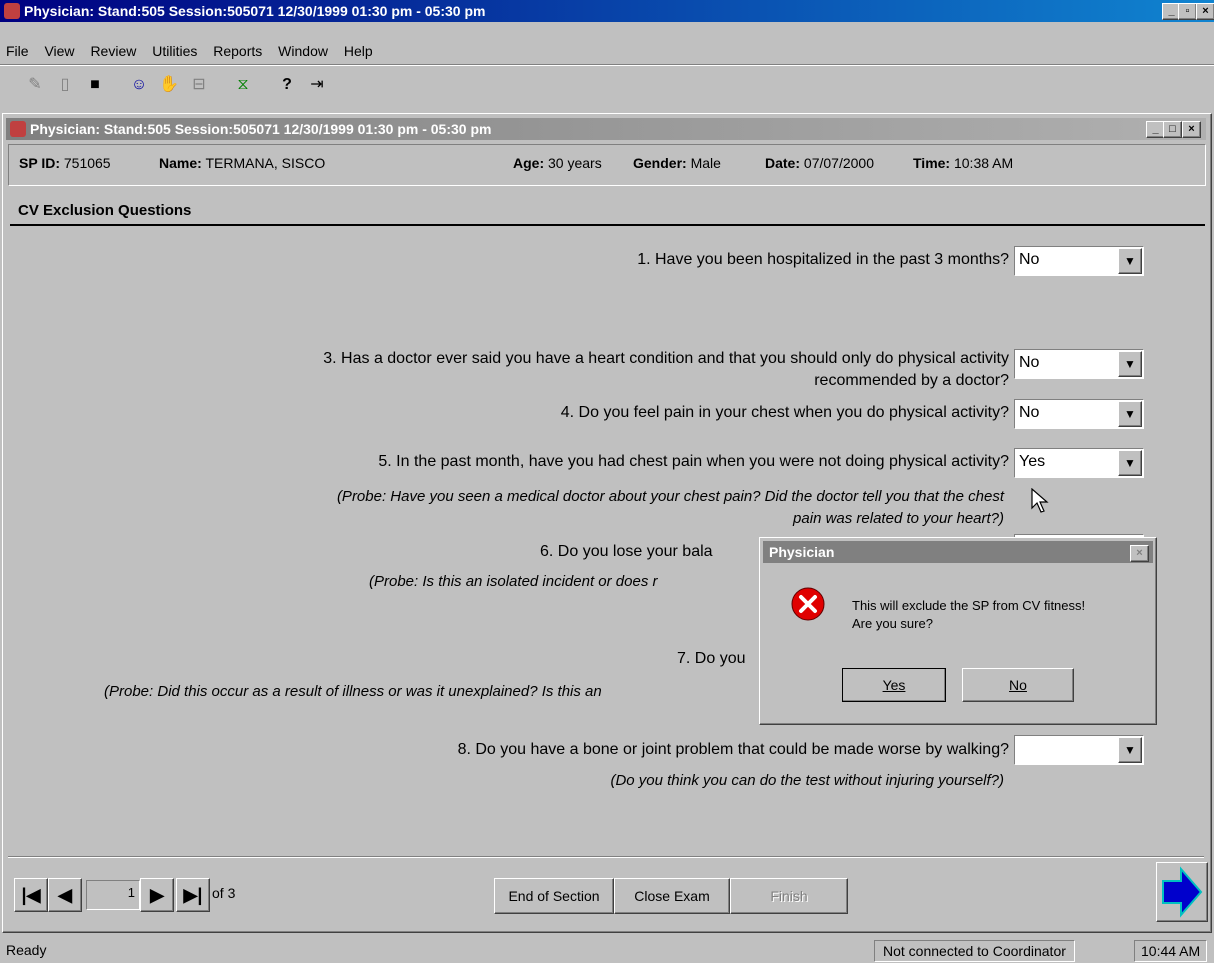 This screenshot has height=963, width=1214. I want to click on menu-divider, so click(607, 65).